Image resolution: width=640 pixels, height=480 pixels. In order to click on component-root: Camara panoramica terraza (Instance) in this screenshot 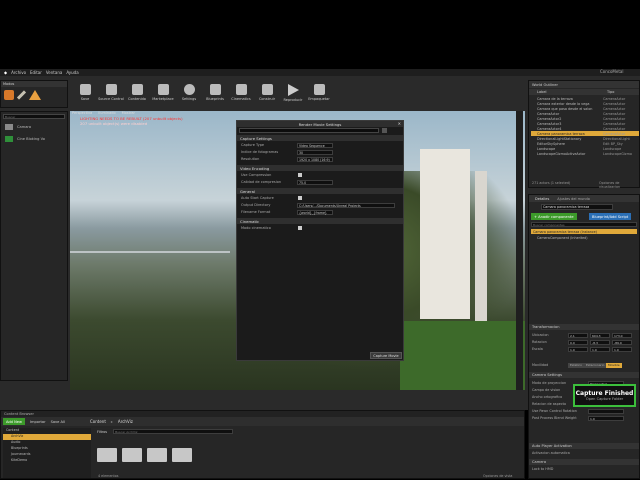, I will do `click(584, 231)`.